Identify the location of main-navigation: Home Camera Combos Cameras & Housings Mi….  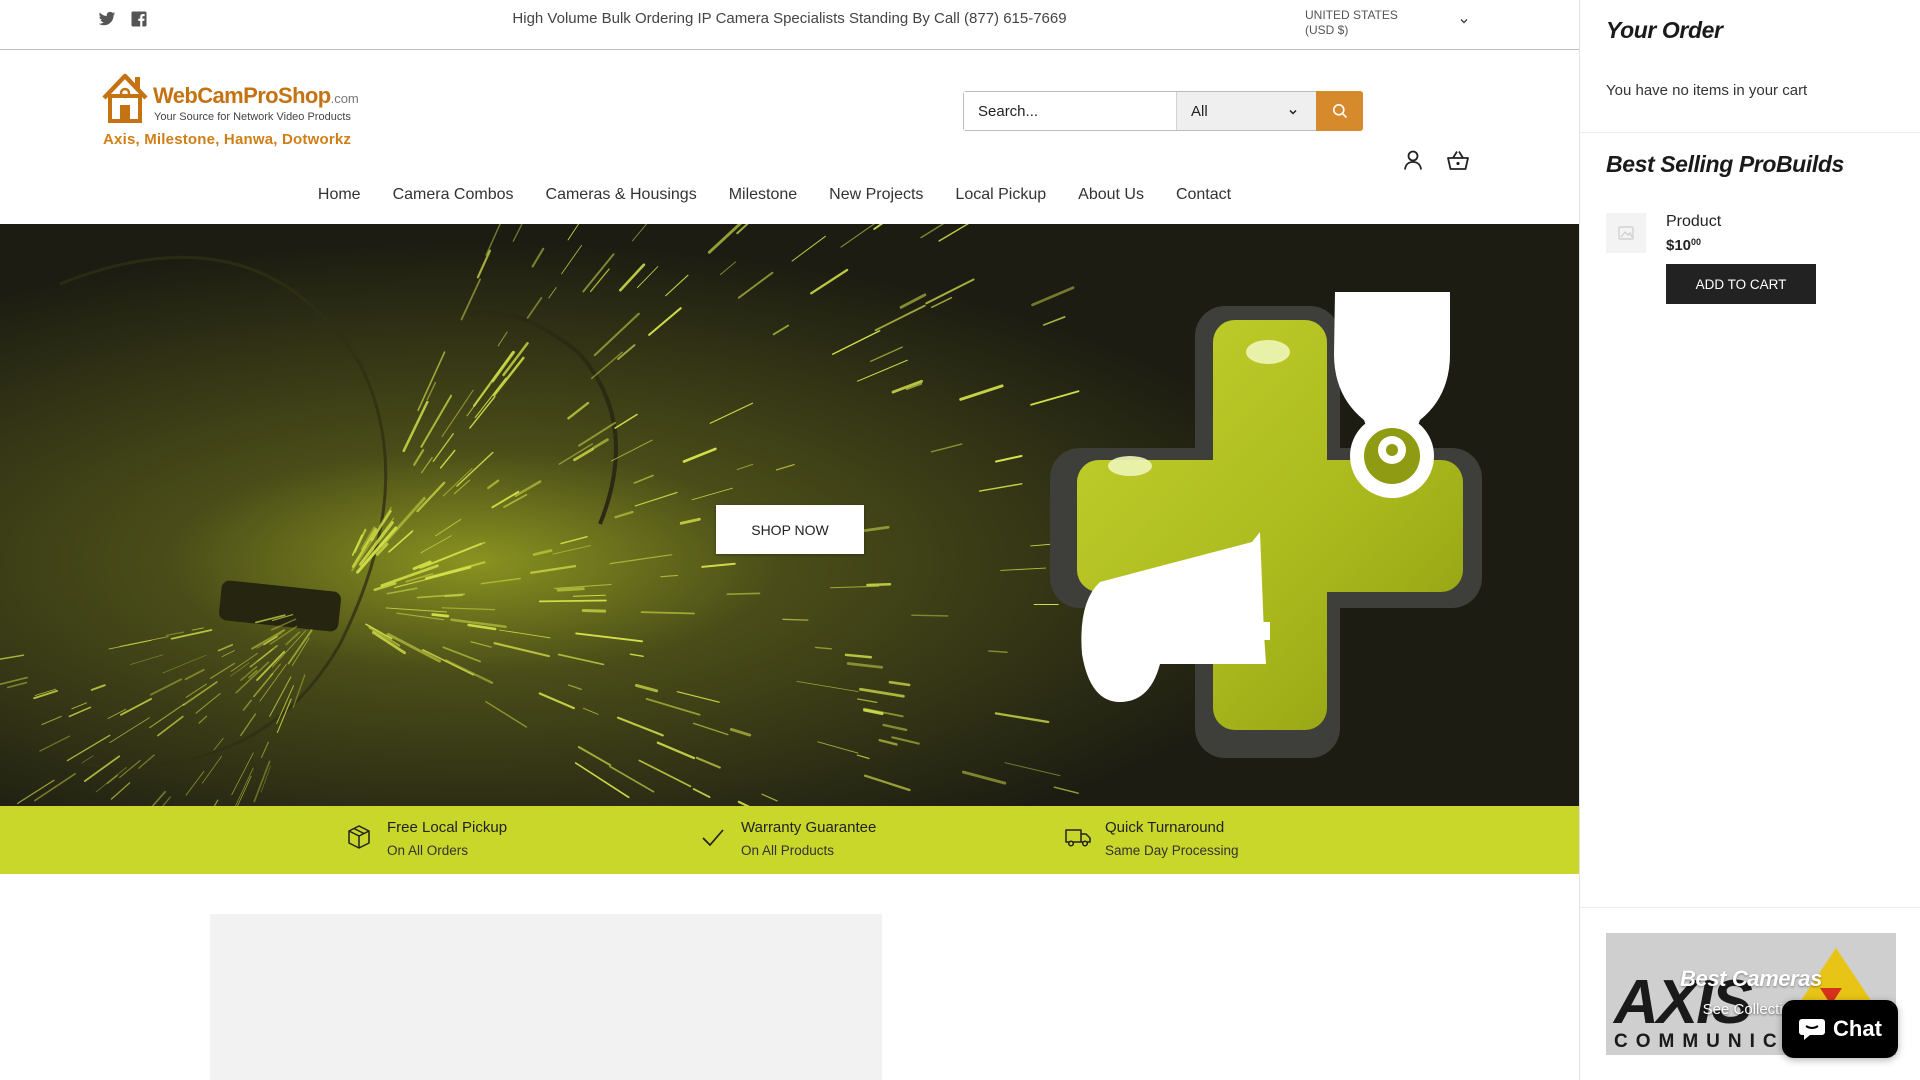
(789, 195).